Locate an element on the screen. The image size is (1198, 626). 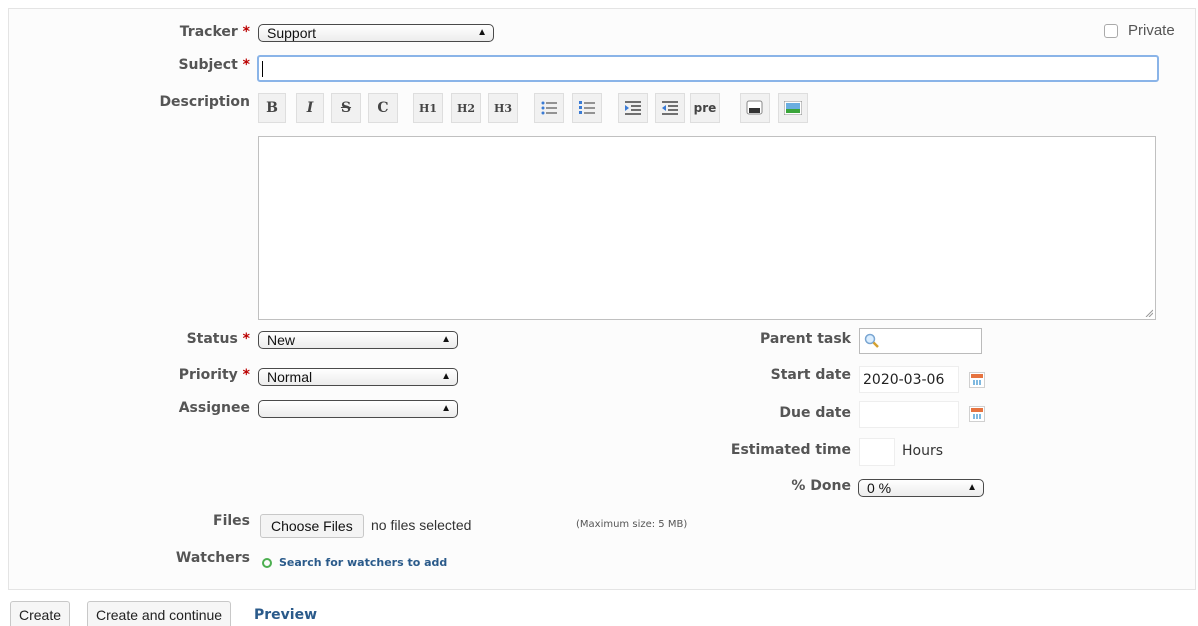
search-icon is located at coordinates (871, 340).